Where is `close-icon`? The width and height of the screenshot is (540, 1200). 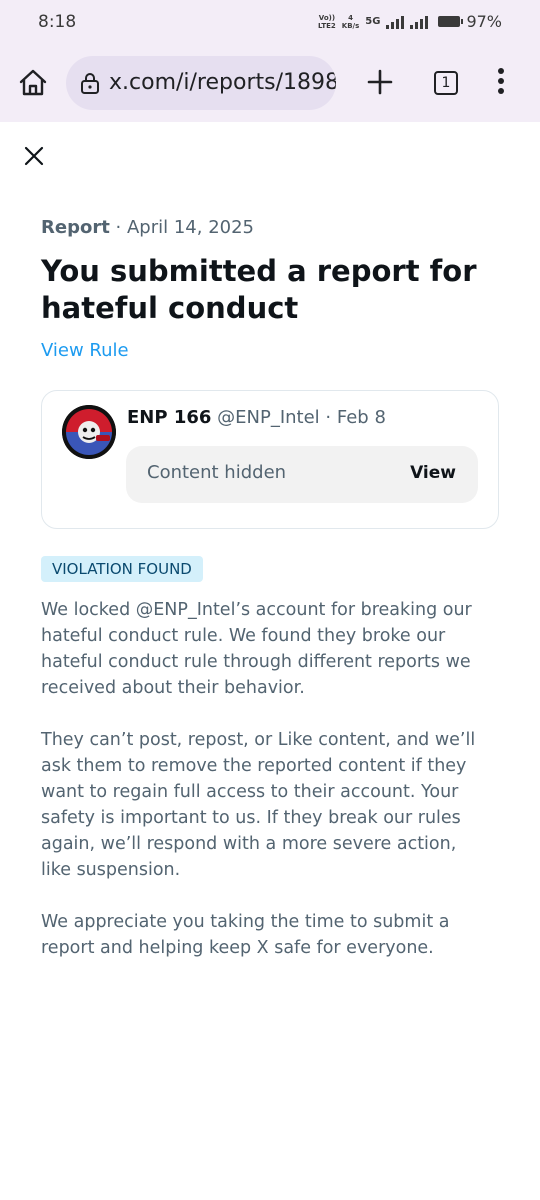 close-icon is located at coordinates (34, 156).